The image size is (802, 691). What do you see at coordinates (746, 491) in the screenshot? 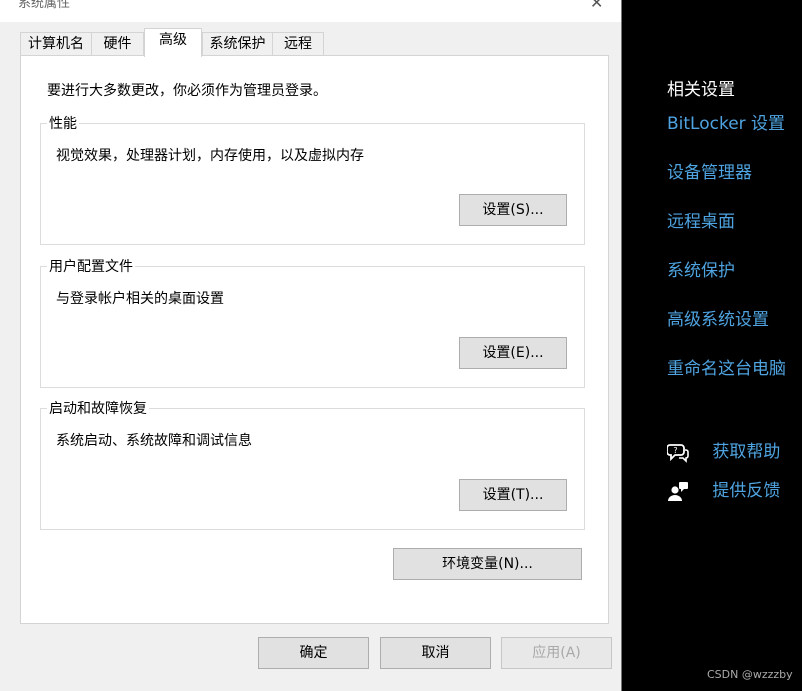
I see `give-feedback-label: 提供反馈` at bounding box center [746, 491].